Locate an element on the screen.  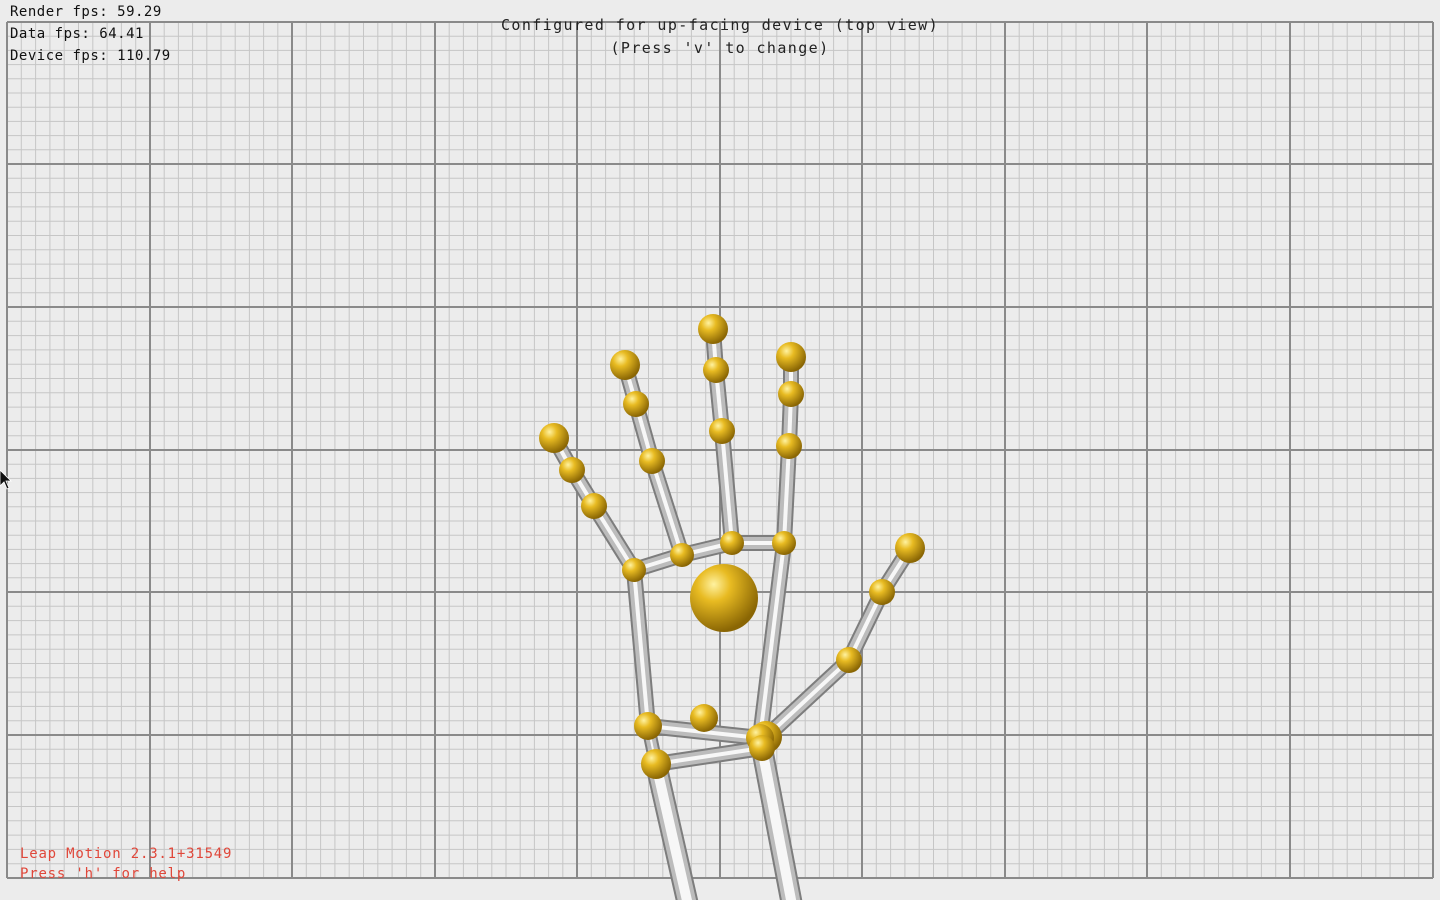
joint-m_tip is located at coordinates (713, 329).